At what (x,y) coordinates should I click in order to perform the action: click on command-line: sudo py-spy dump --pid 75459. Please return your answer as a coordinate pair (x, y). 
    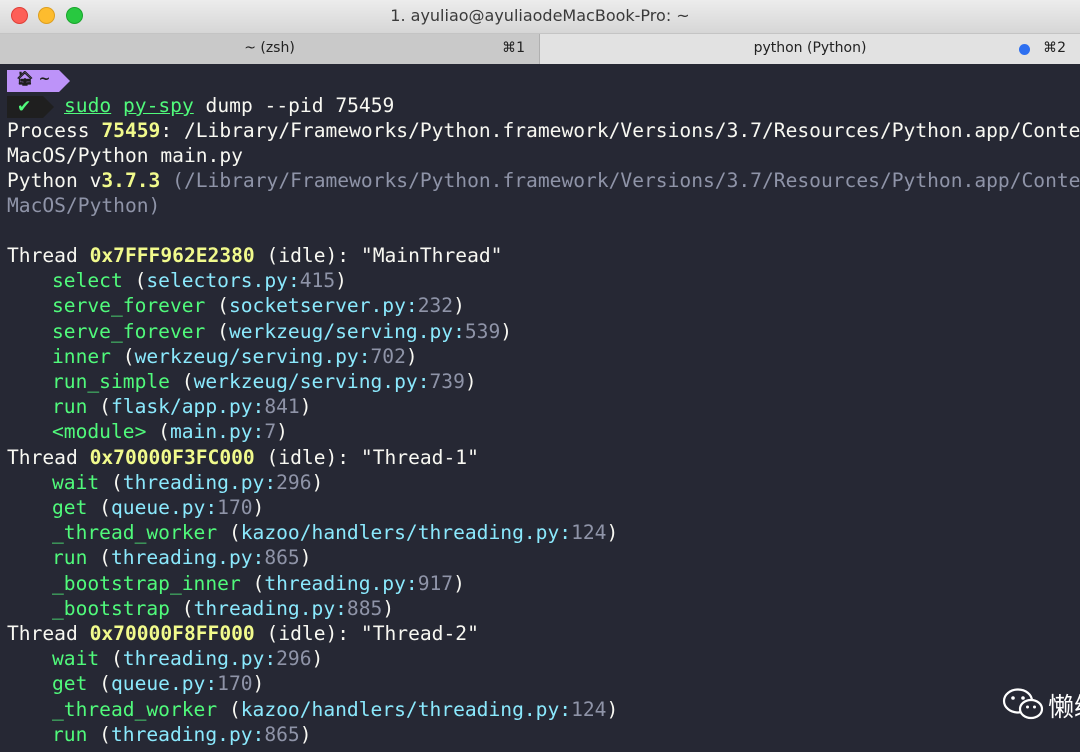
    Looking at the image, I should click on (229, 105).